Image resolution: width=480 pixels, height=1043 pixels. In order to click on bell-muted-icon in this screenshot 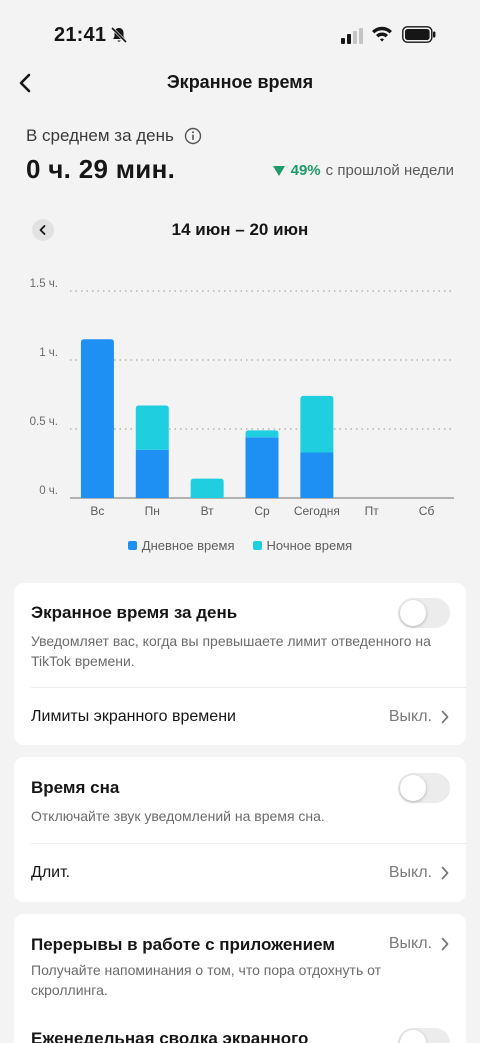, I will do `click(119, 35)`.